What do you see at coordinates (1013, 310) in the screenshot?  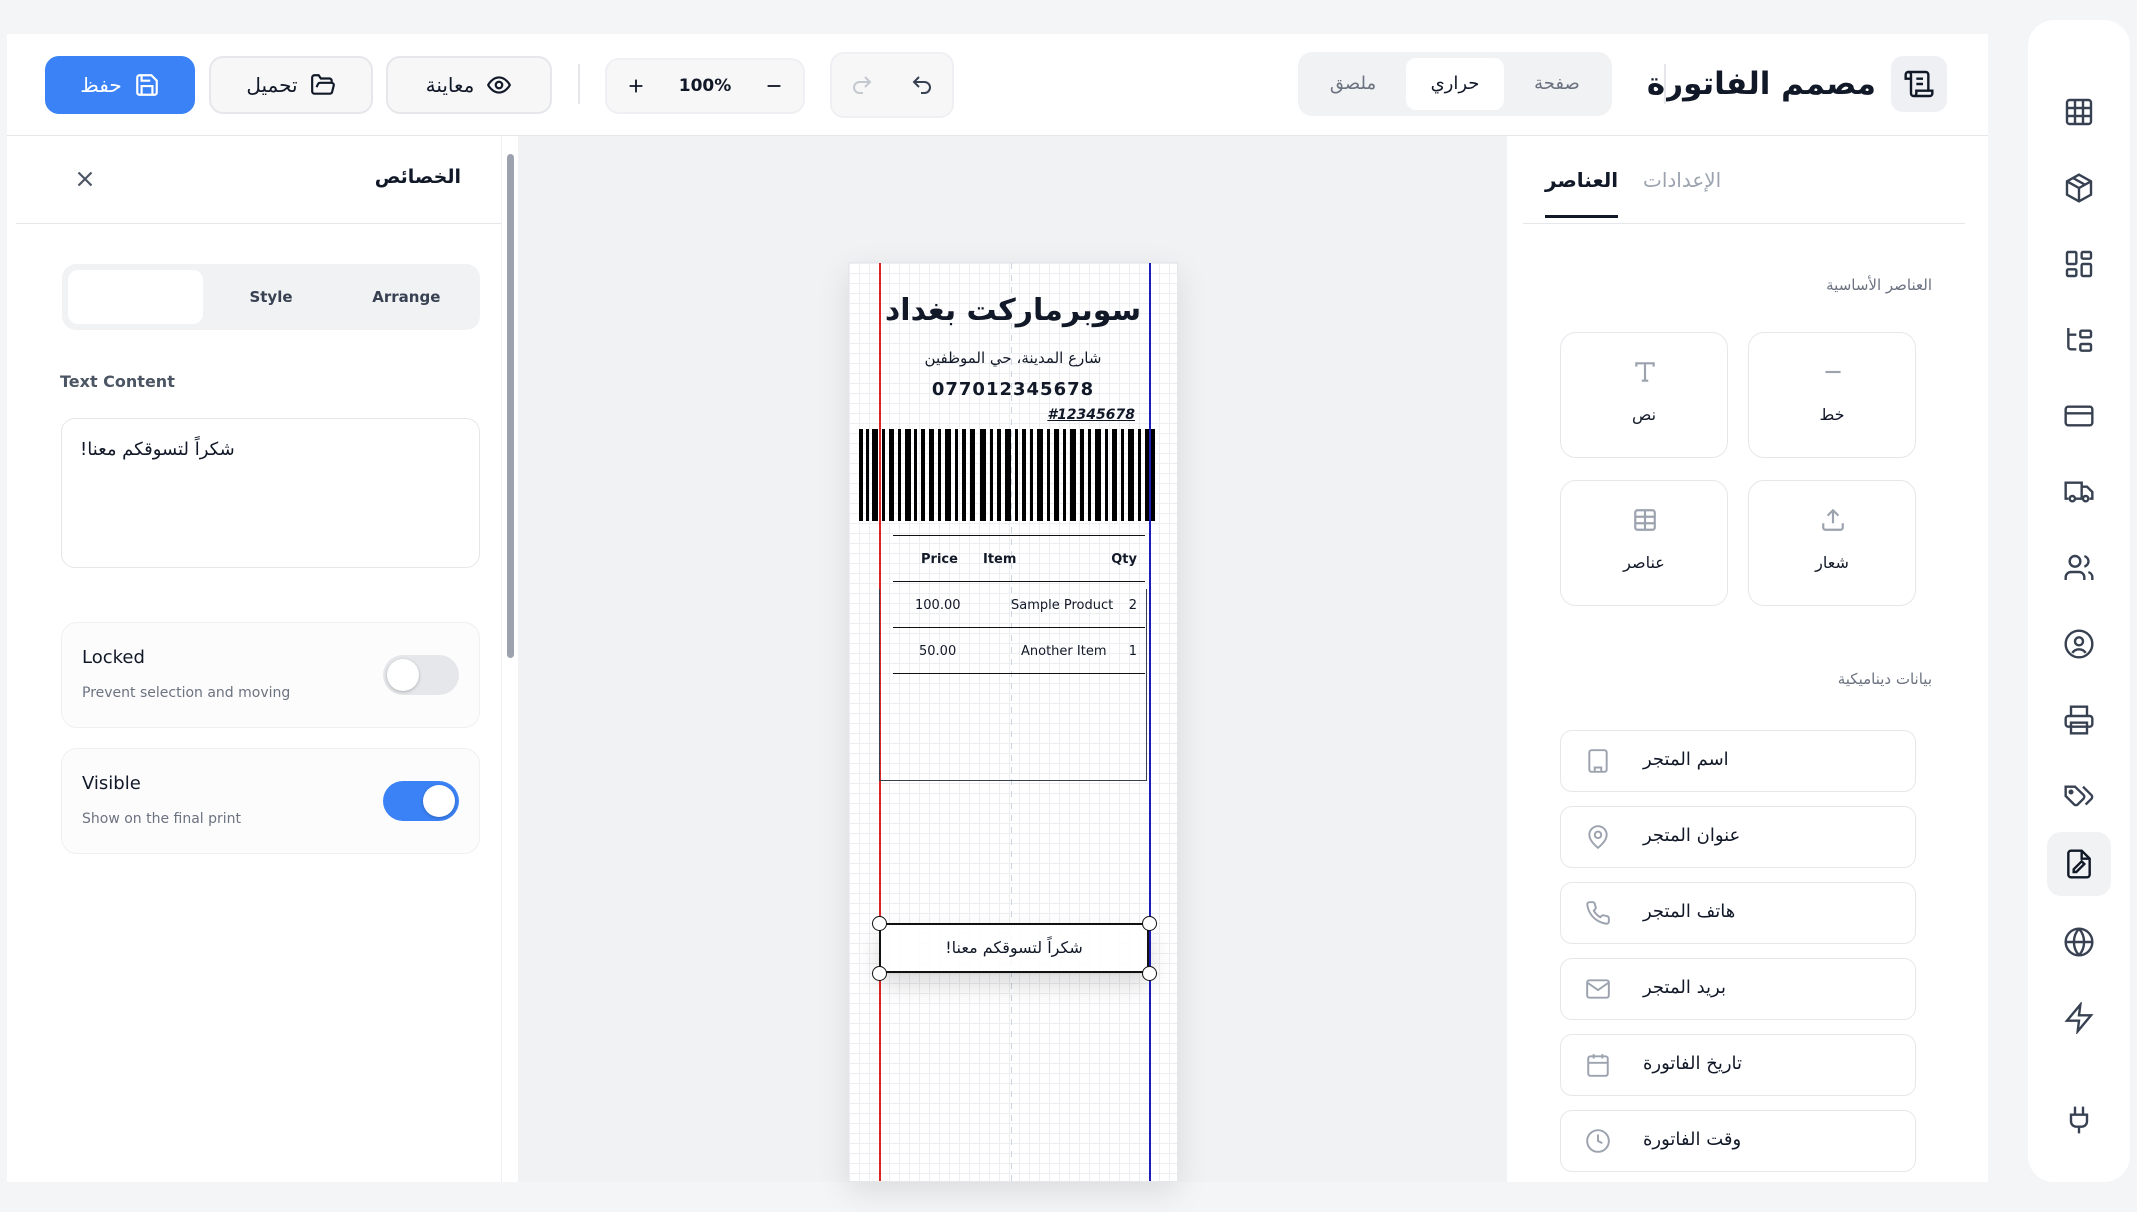 I see `store-name-element: سوبرماركت بغداد` at bounding box center [1013, 310].